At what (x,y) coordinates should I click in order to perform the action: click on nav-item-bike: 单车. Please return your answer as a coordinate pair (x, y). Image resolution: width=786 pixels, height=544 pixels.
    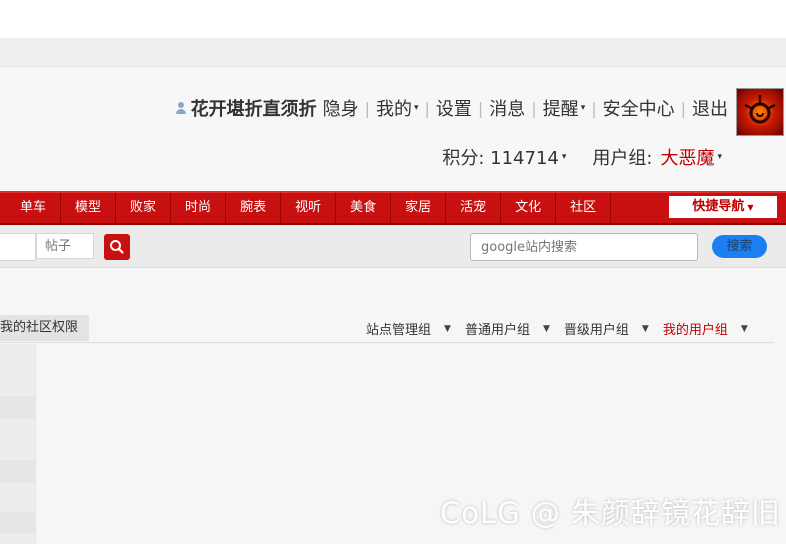
    Looking at the image, I should click on (34, 208).